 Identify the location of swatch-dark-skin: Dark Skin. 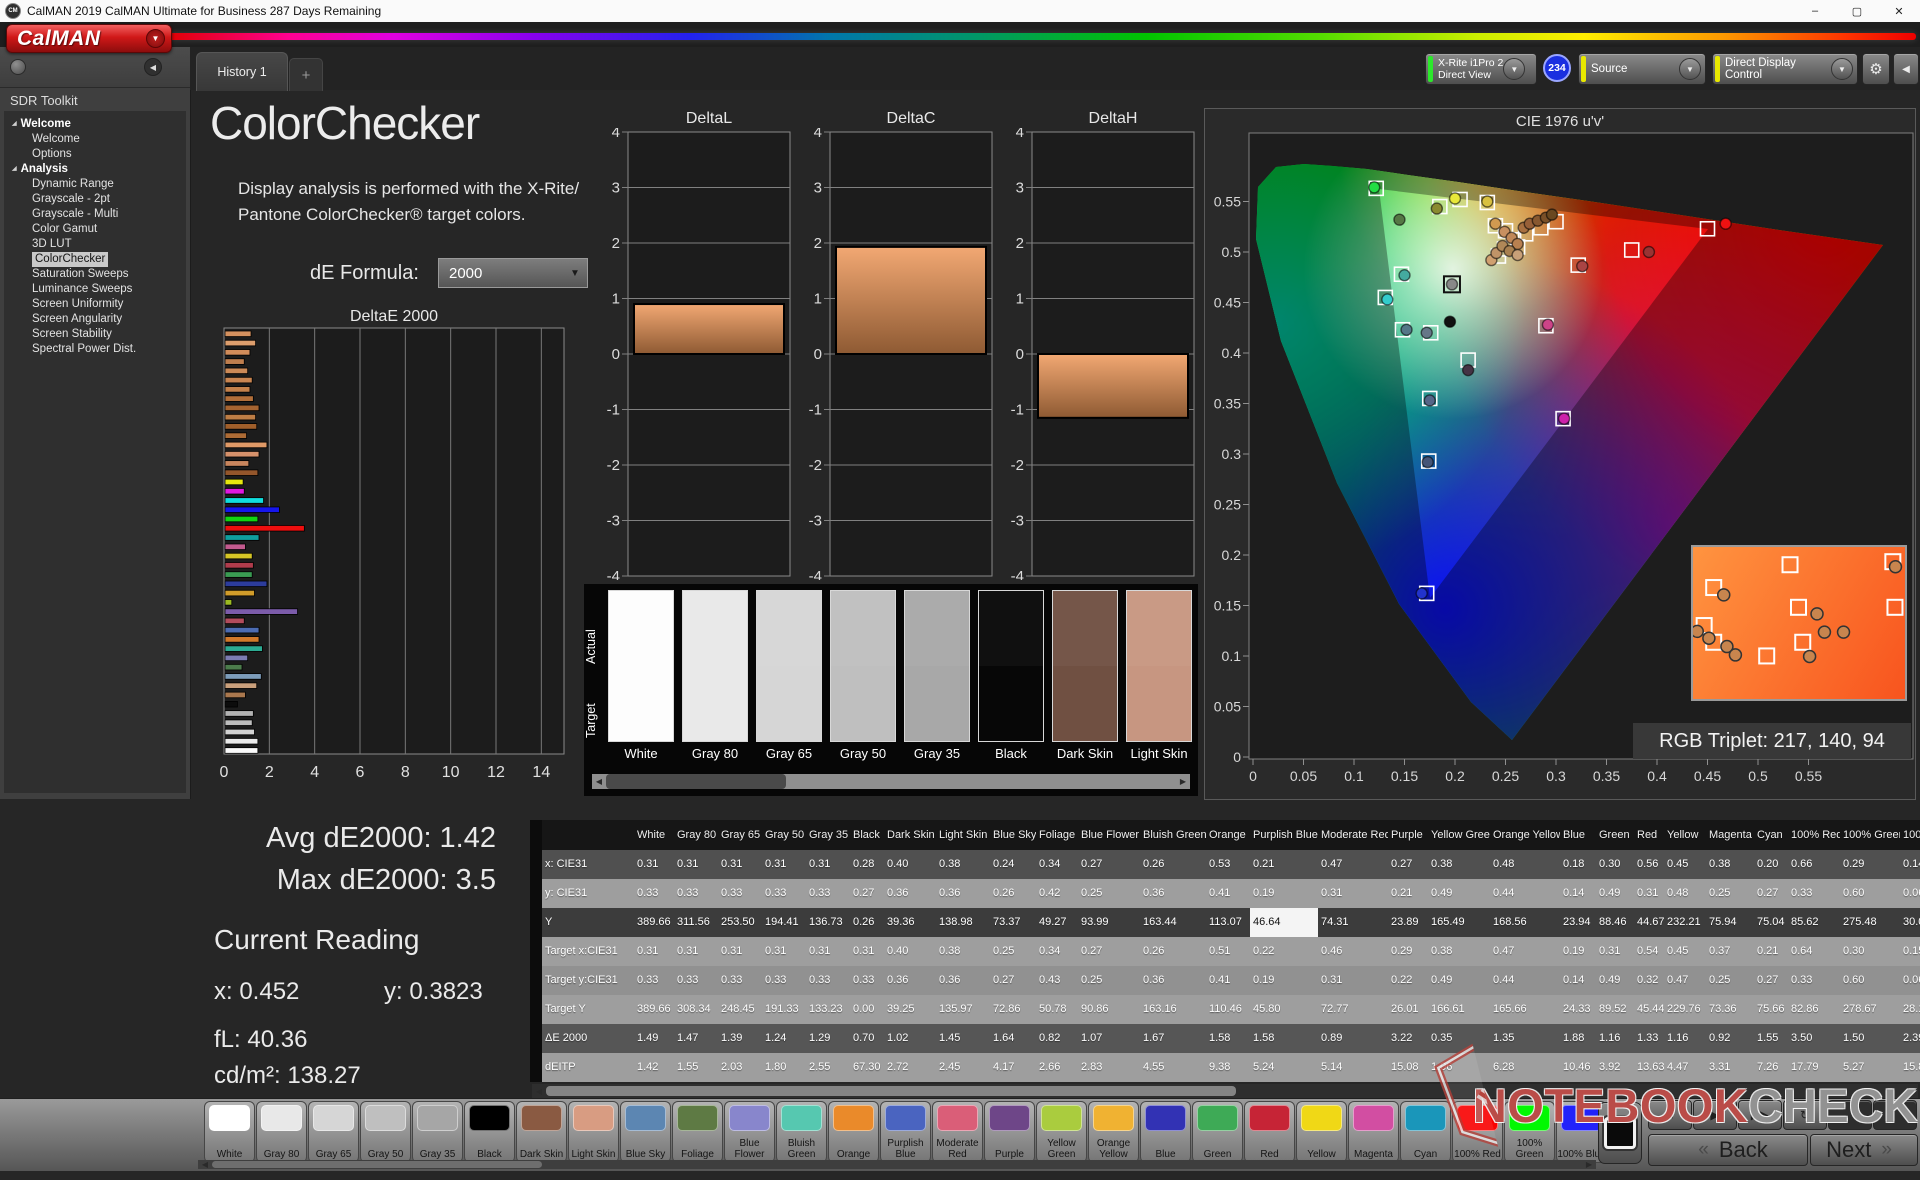
(1085, 675).